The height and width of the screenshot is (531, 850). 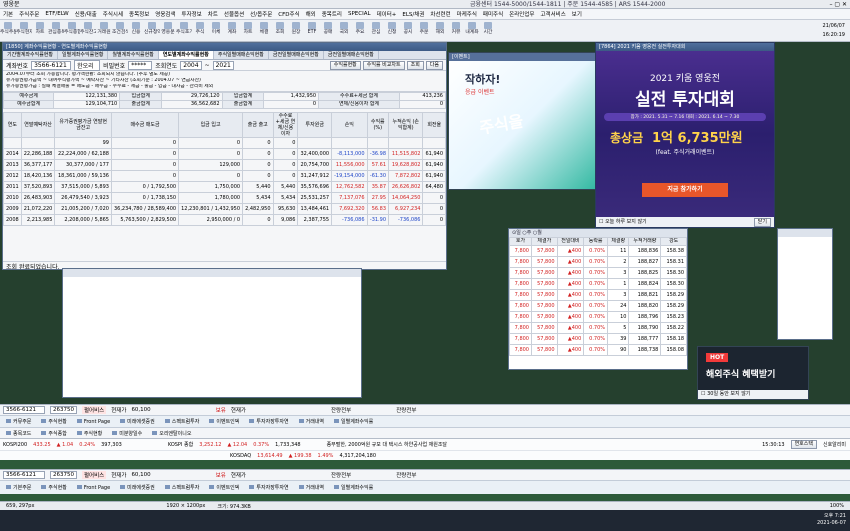 What do you see at coordinates (353, 421) in the screenshot?
I see `quick-item-8: 일별계좌수익률` at bounding box center [353, 421].